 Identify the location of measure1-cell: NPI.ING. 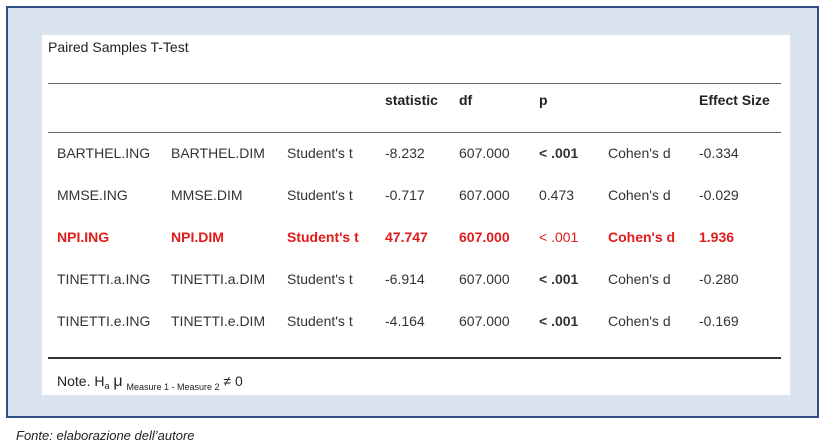
(83, 237).